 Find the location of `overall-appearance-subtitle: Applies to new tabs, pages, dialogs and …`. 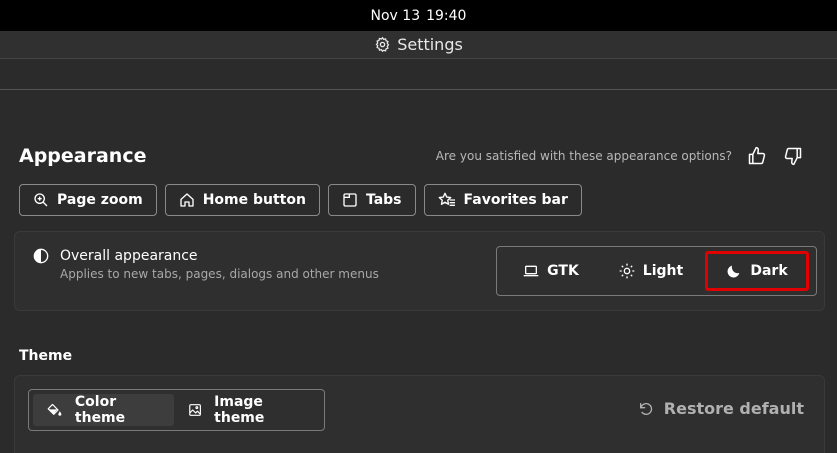

overall-appearance-subtitle: Applies to new tabs, pages, dialogs and … is located at coordinates (219, 274).